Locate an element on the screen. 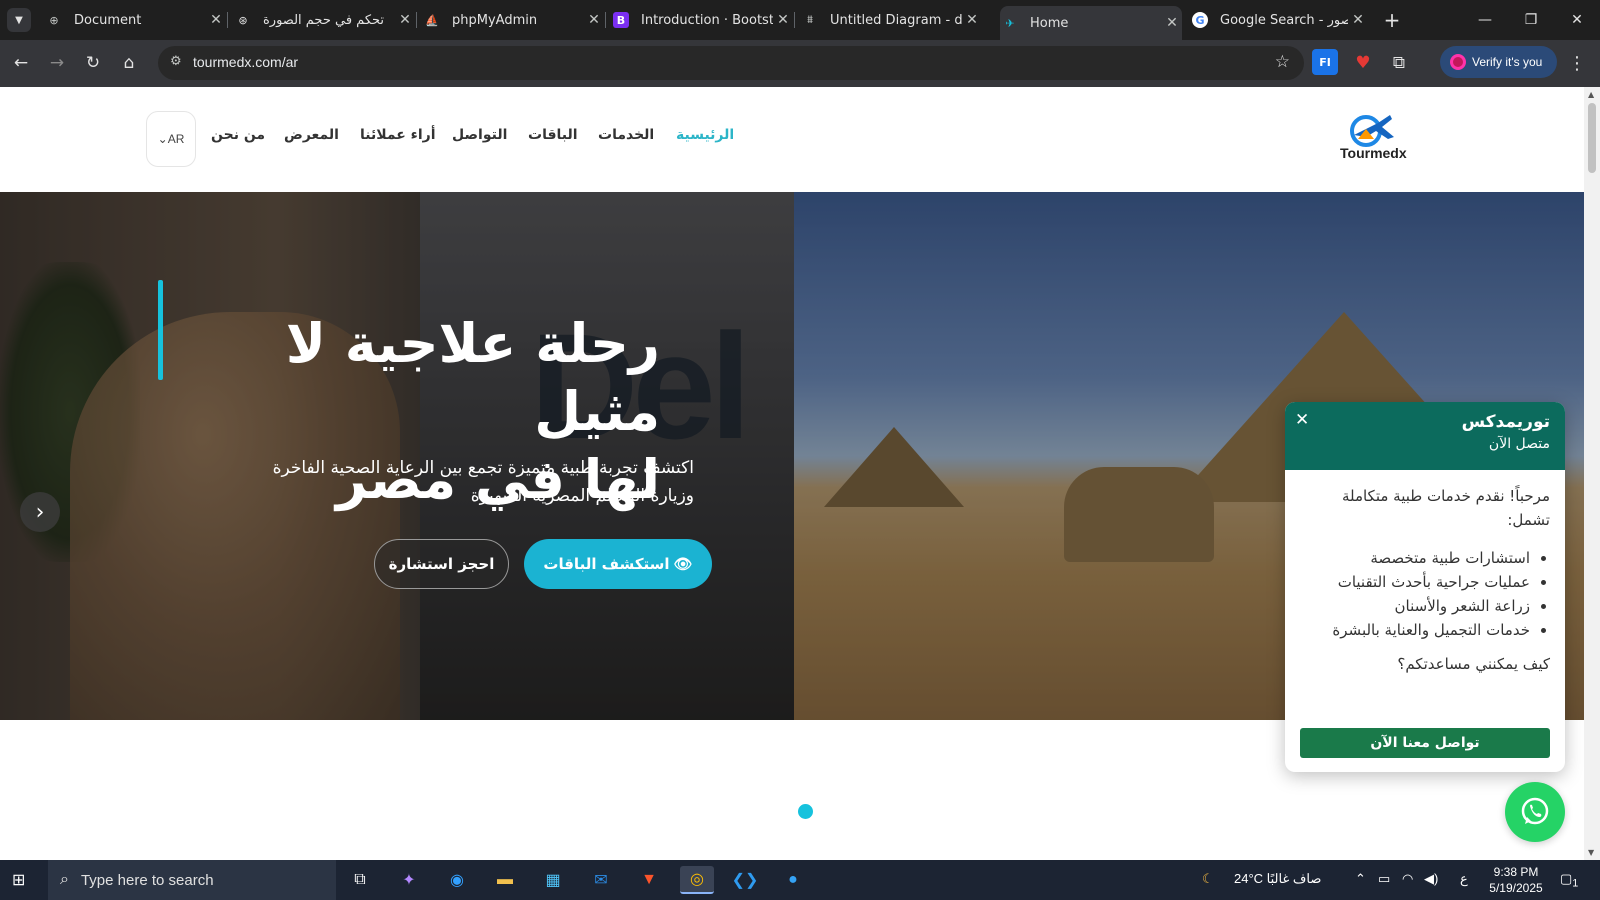  explore-packages-button: 👁 استكشف الباقات is located at coordinates (618, 564).